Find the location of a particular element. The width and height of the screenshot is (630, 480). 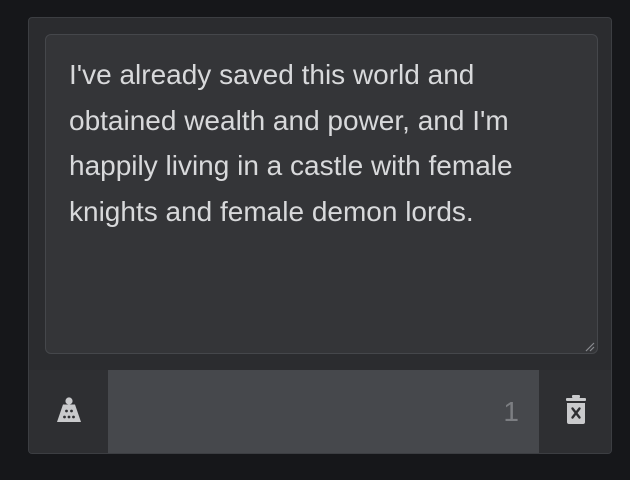

weight-button is located at coordinates (68, 411).